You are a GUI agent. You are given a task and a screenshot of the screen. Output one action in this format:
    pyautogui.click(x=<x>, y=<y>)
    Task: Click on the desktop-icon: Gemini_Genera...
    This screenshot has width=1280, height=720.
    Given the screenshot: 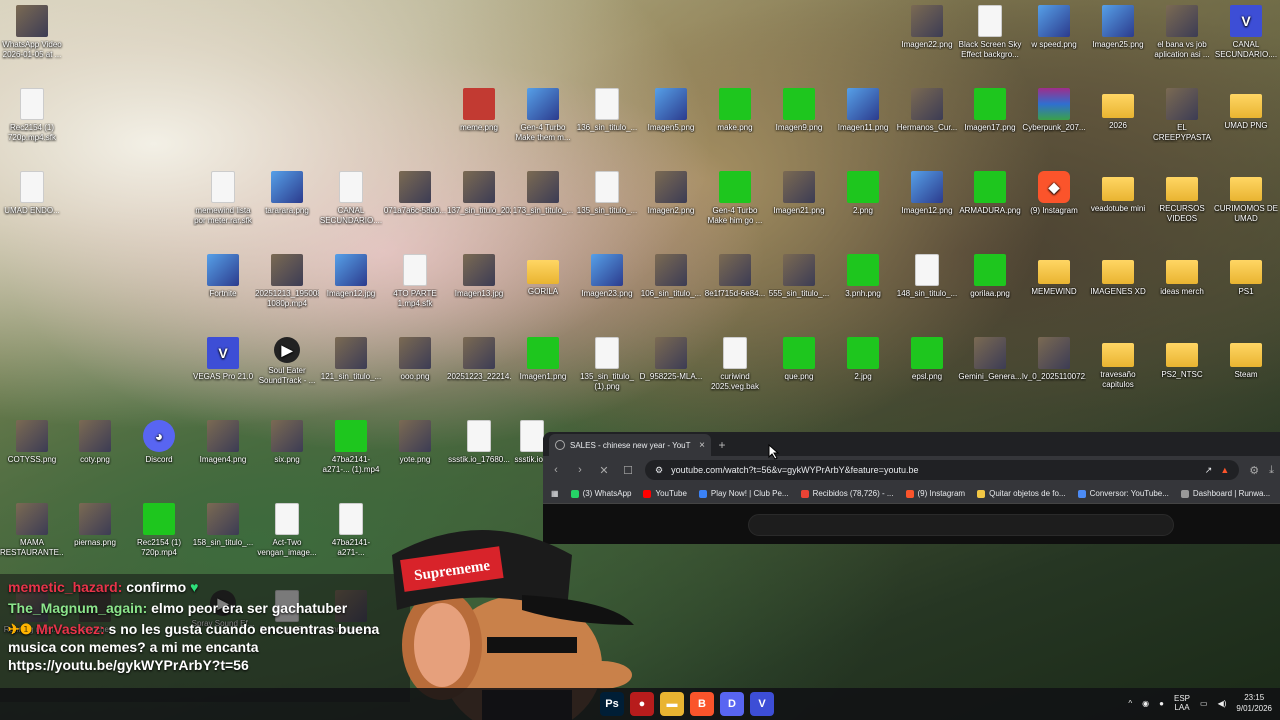 What is the action you would take?
    pyautogui.click(x=990, y=359)
    